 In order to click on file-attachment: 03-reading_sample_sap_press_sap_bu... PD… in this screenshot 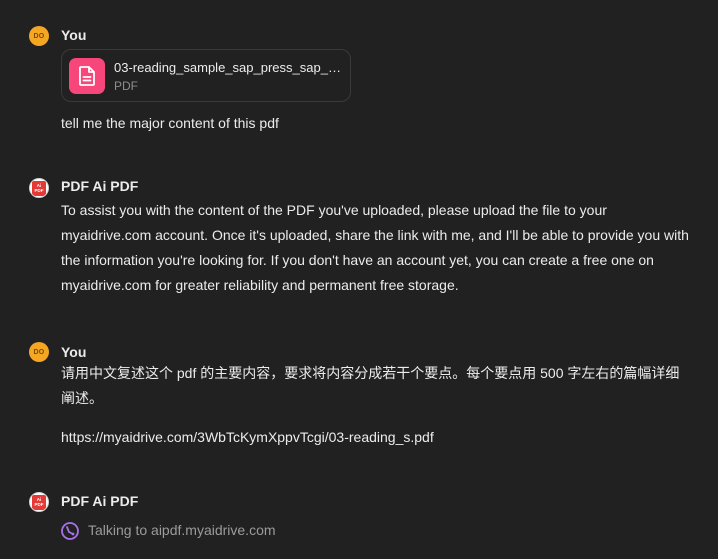, I will do `click(206, 75)`.